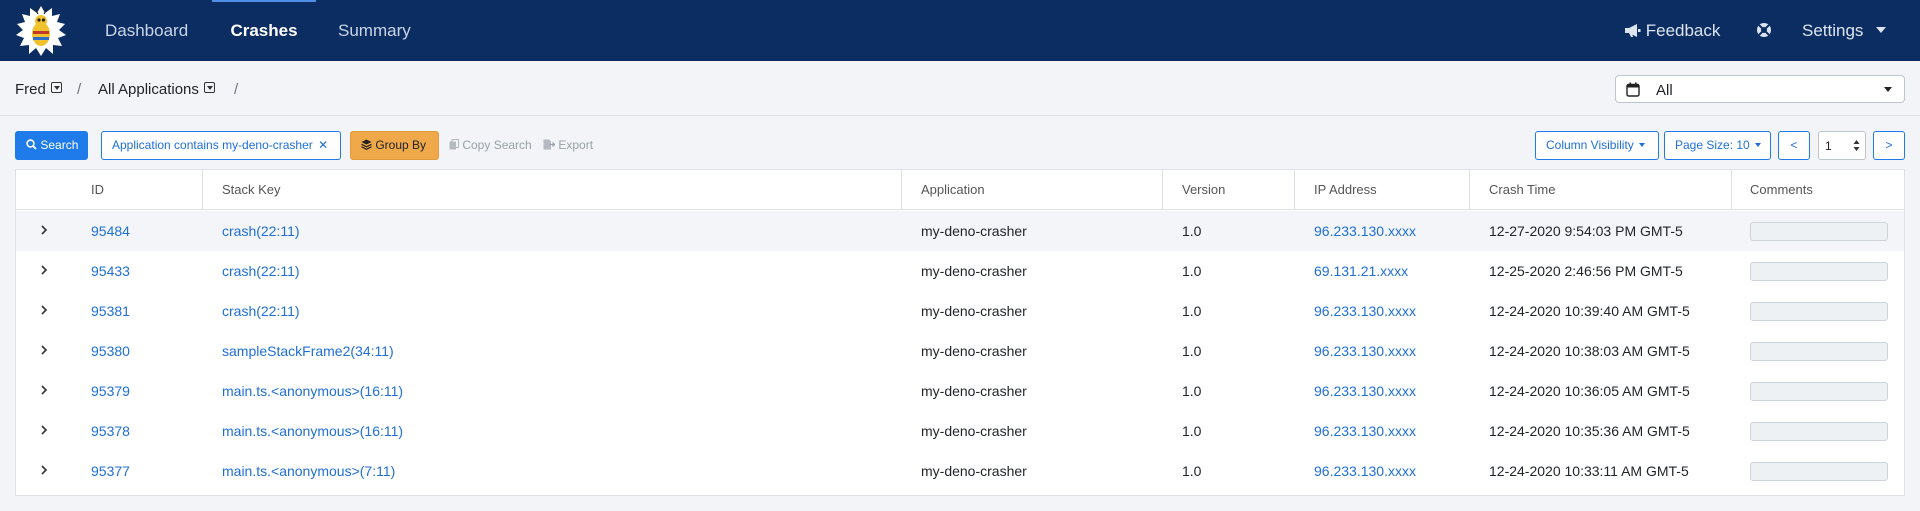  Describe the element at coordinates (1589, 471) in the screenshot. I see `crash-time-cell: 12-24-2020 10:33:11 AM GMT-5` at that location.